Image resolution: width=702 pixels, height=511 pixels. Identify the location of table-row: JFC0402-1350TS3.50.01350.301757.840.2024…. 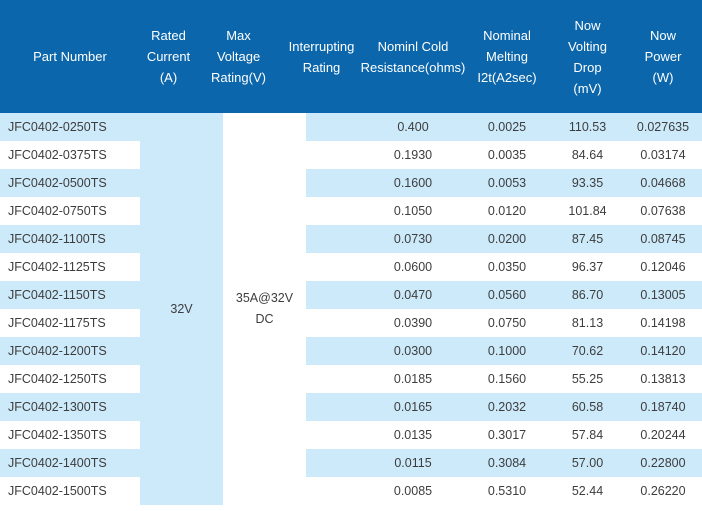
(351, 435).